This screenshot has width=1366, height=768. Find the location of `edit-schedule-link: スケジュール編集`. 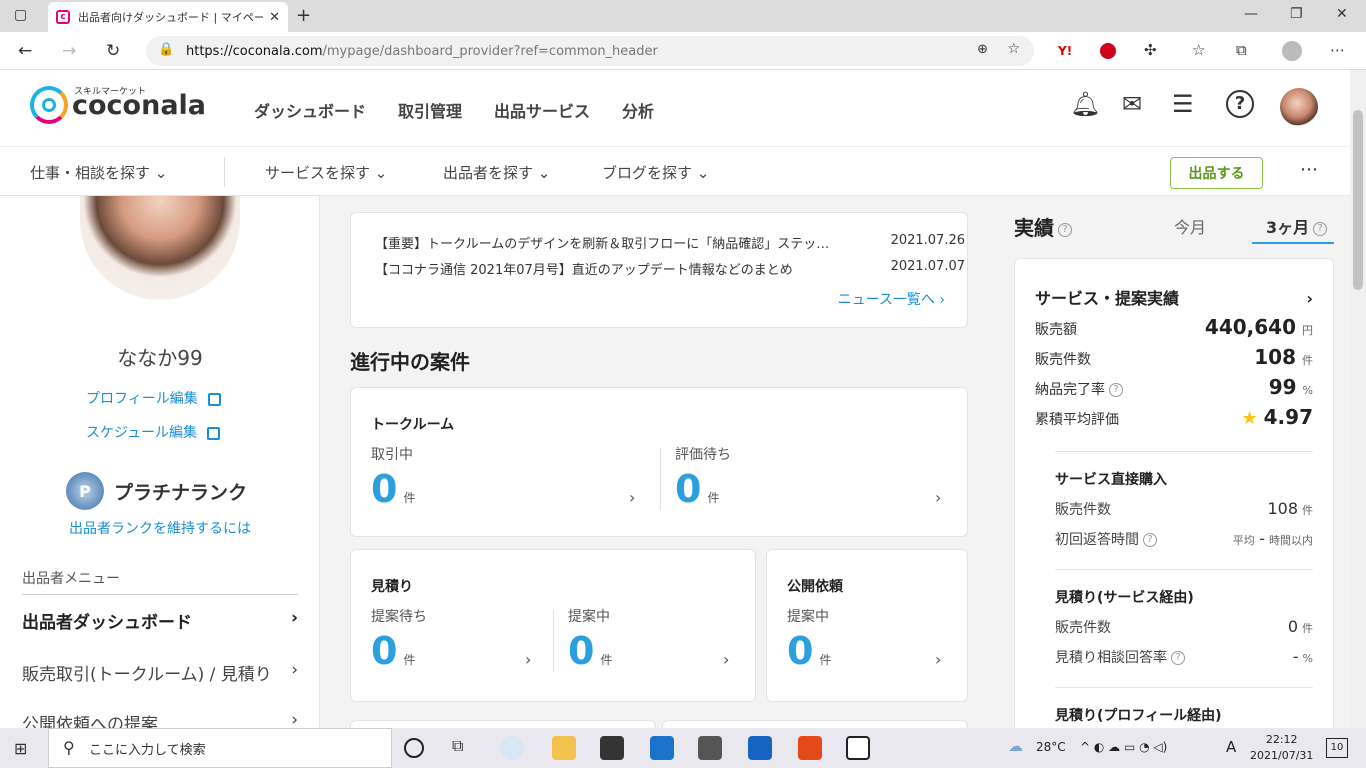

edit-schedule-link: スケジュール編集 is located at coordinates (153, 432).